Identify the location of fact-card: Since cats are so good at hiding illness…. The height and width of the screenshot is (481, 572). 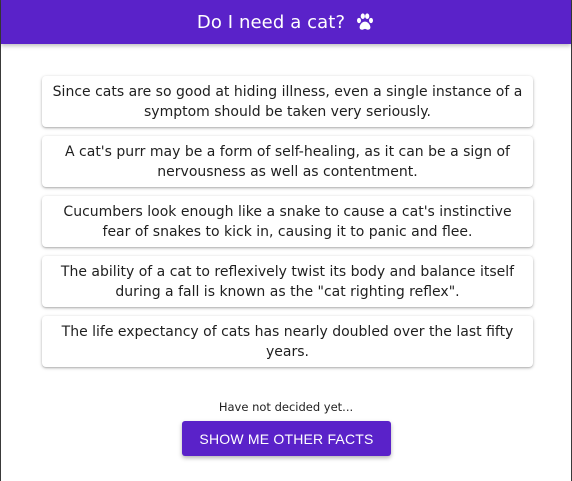
(287, 101).